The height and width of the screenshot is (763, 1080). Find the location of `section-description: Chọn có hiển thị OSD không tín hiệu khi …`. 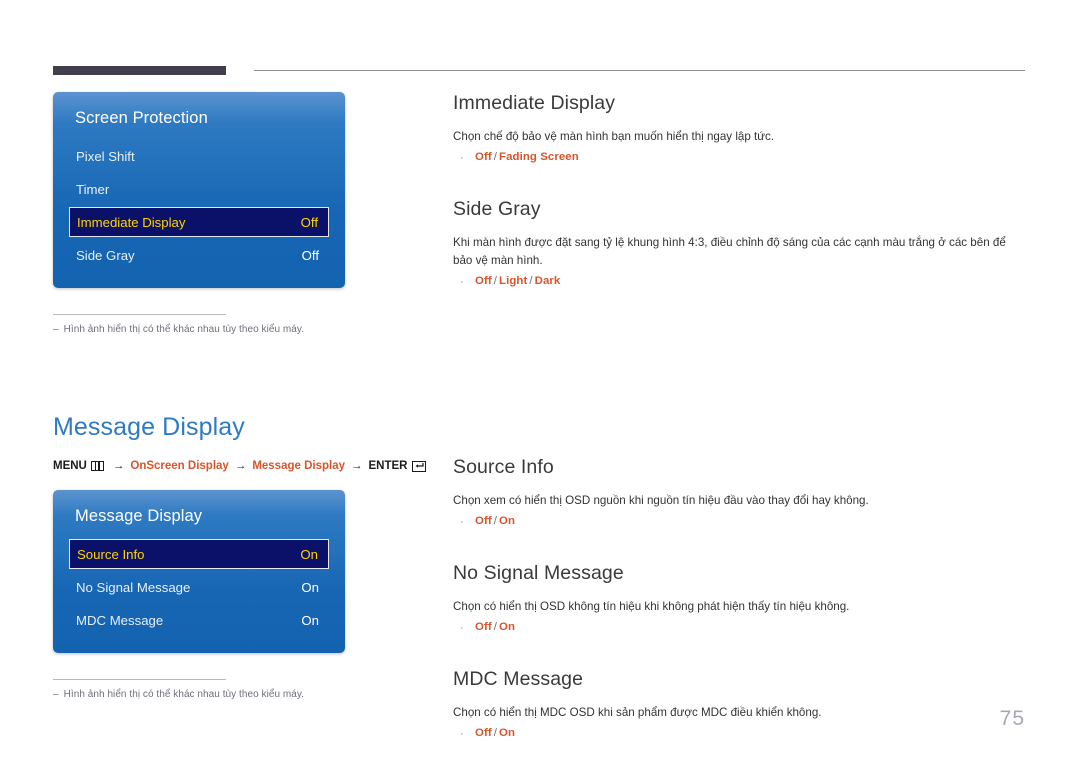

section-description: Chọn có hiển thị OSD không tín hiệu khi … is located at coordinates (651, 606).